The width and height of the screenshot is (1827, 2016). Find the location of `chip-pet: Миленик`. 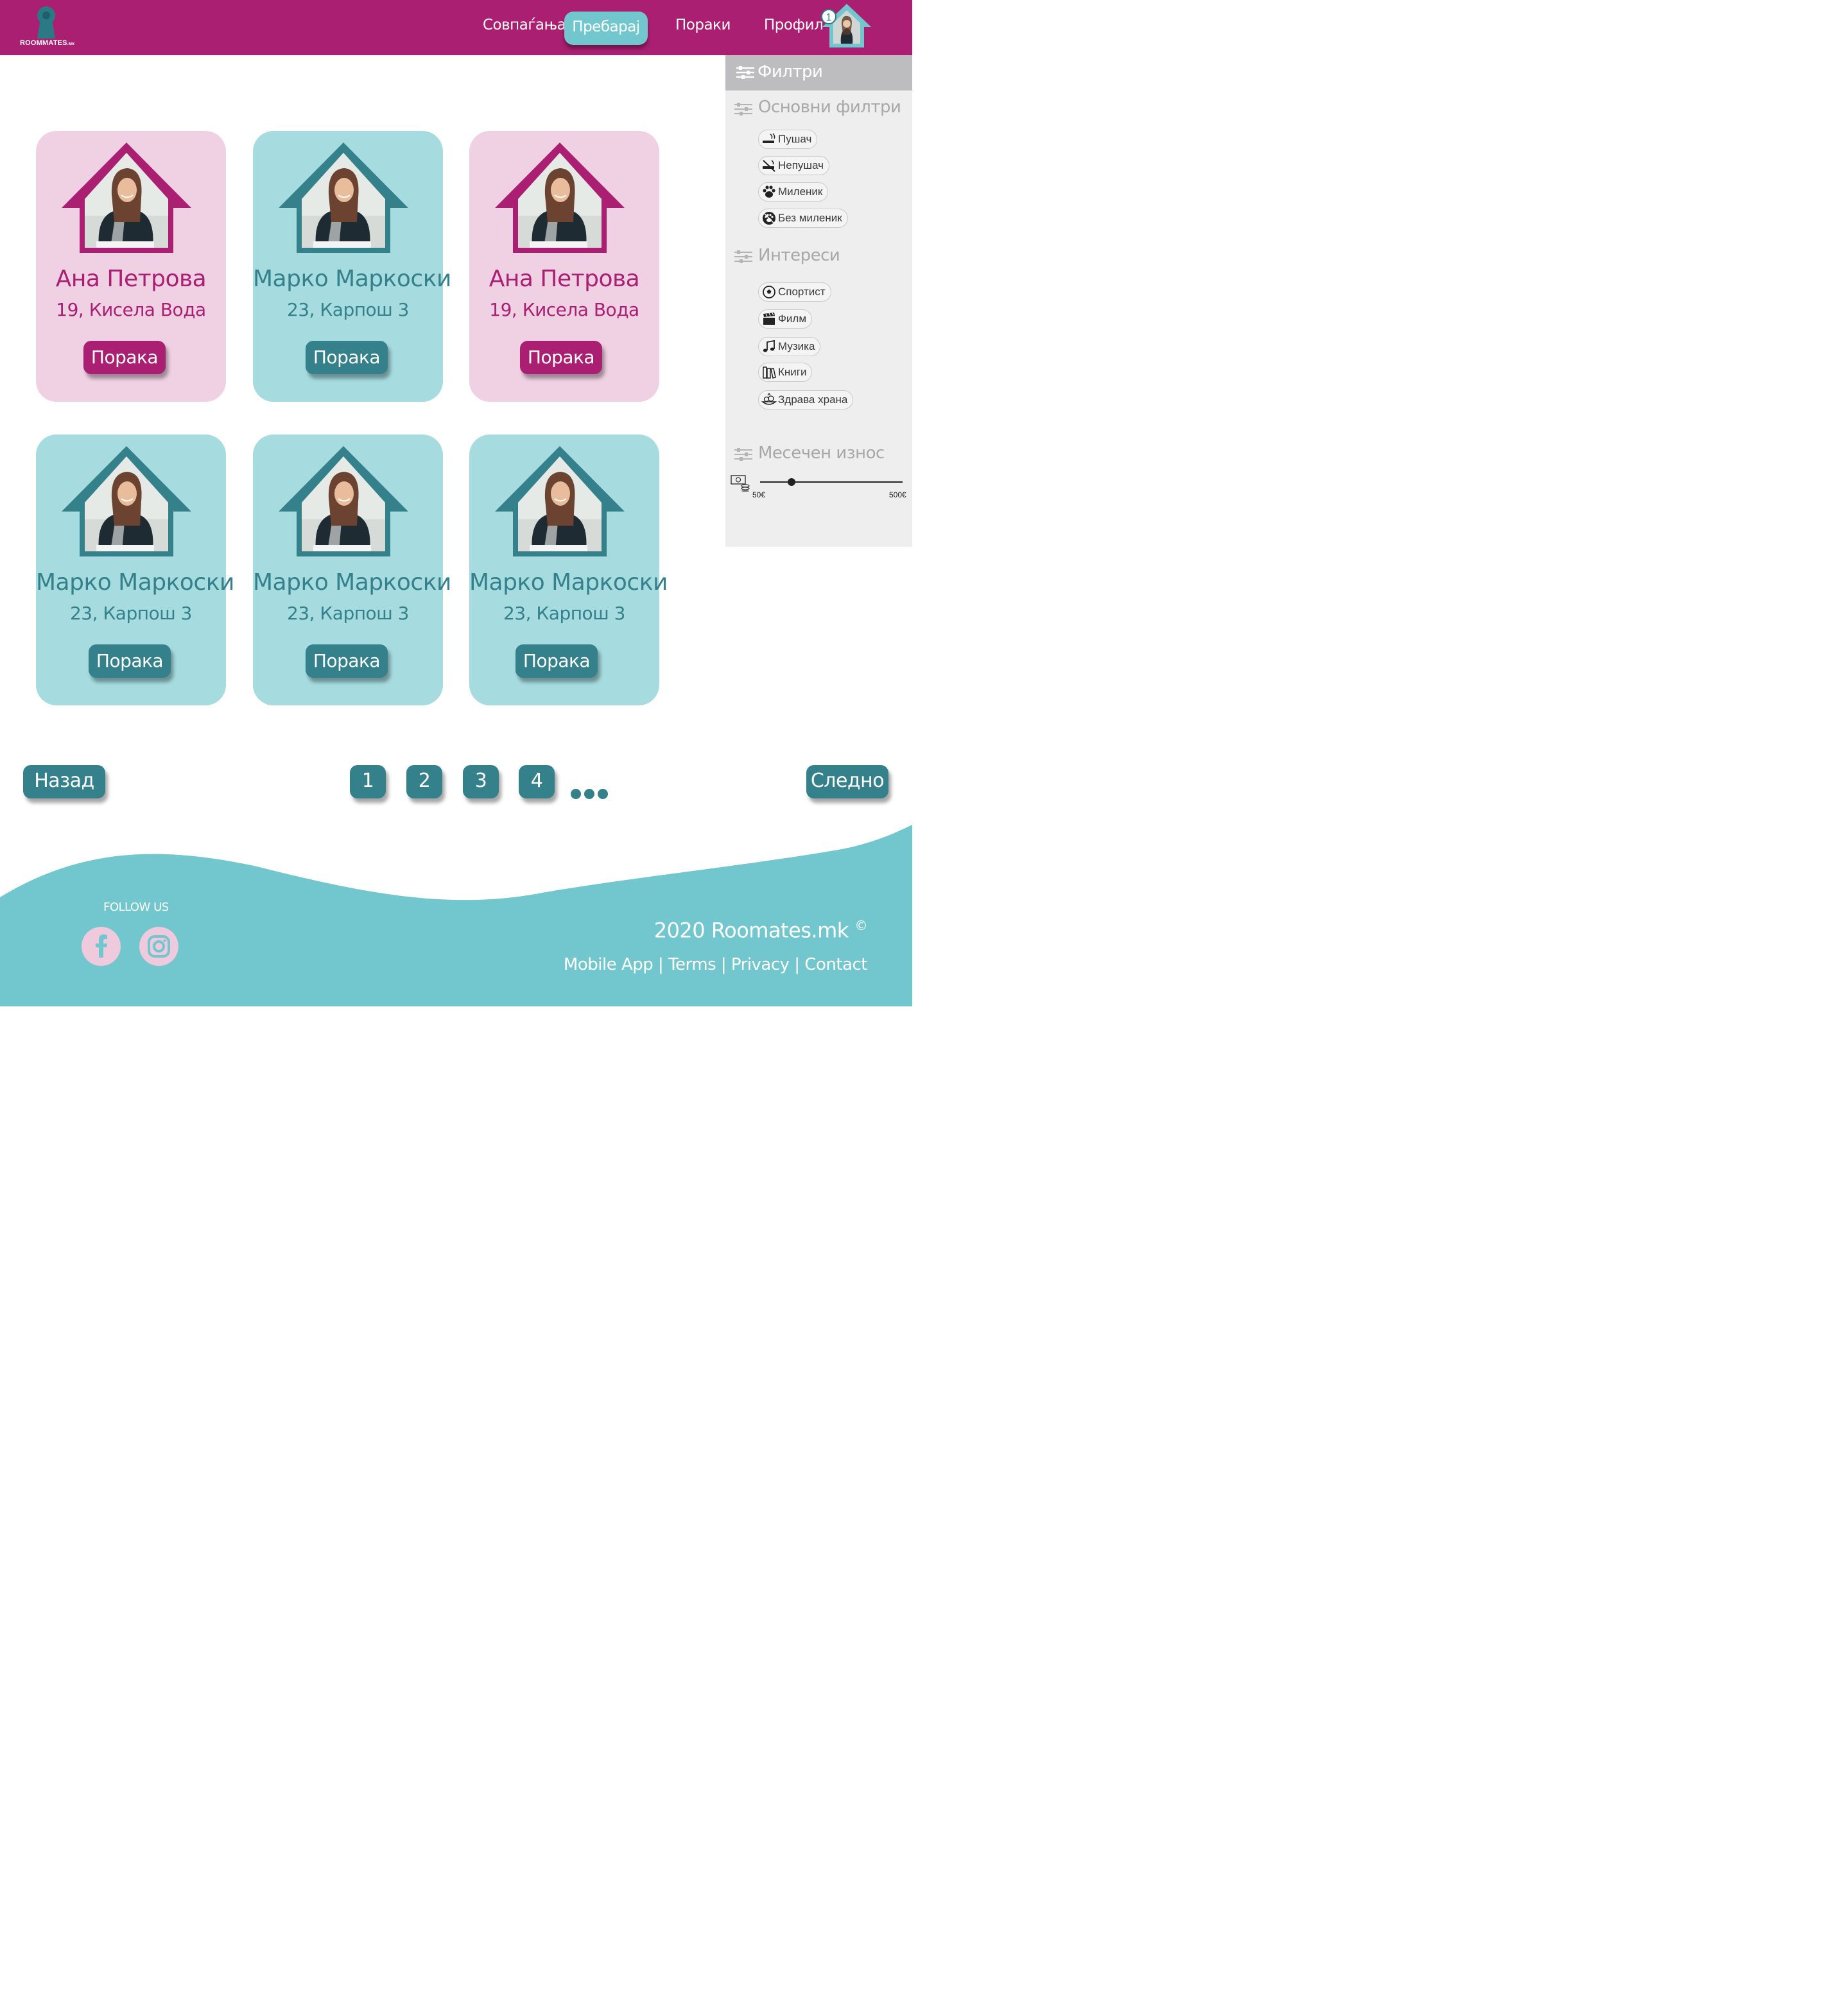

chip-pet: Миленик is located at coordinates (793, 192).